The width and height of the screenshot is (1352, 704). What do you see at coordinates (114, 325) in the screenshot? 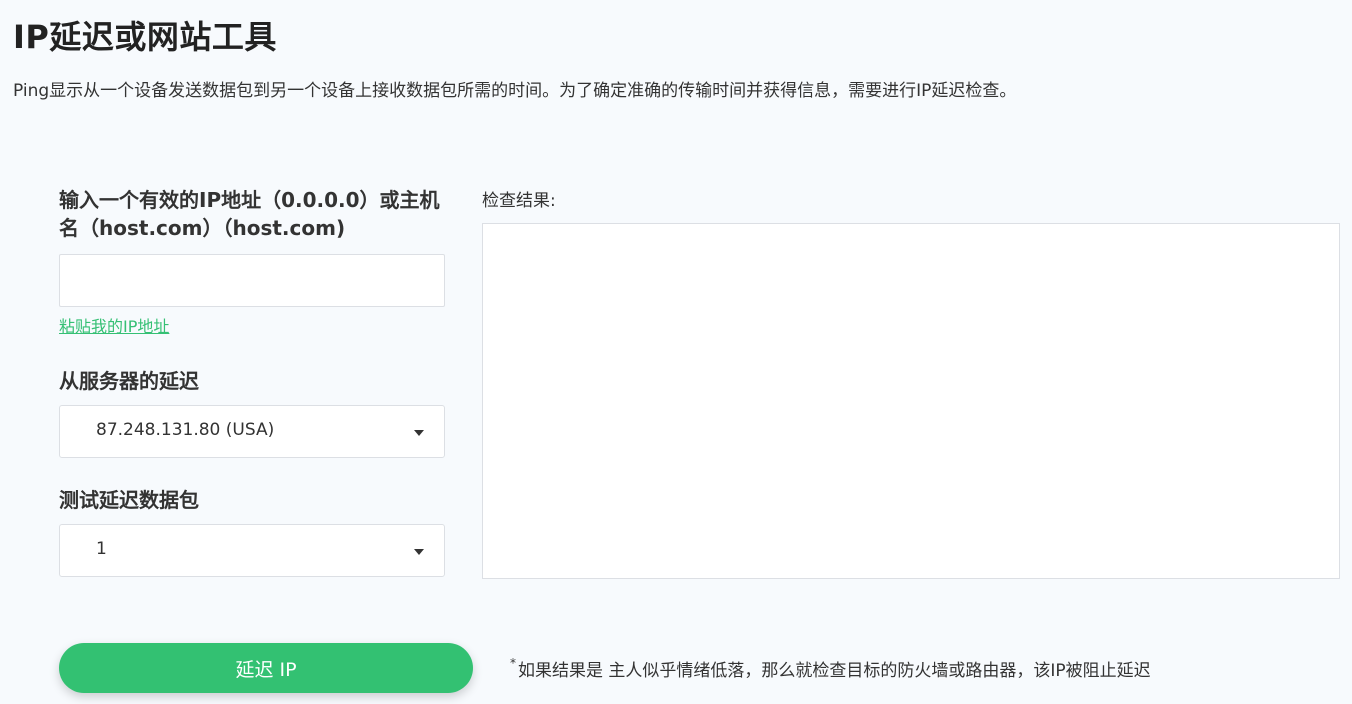
I see `paste-my-ip-link: 粘贴我的IP地址` at bounding box center [114, 325].